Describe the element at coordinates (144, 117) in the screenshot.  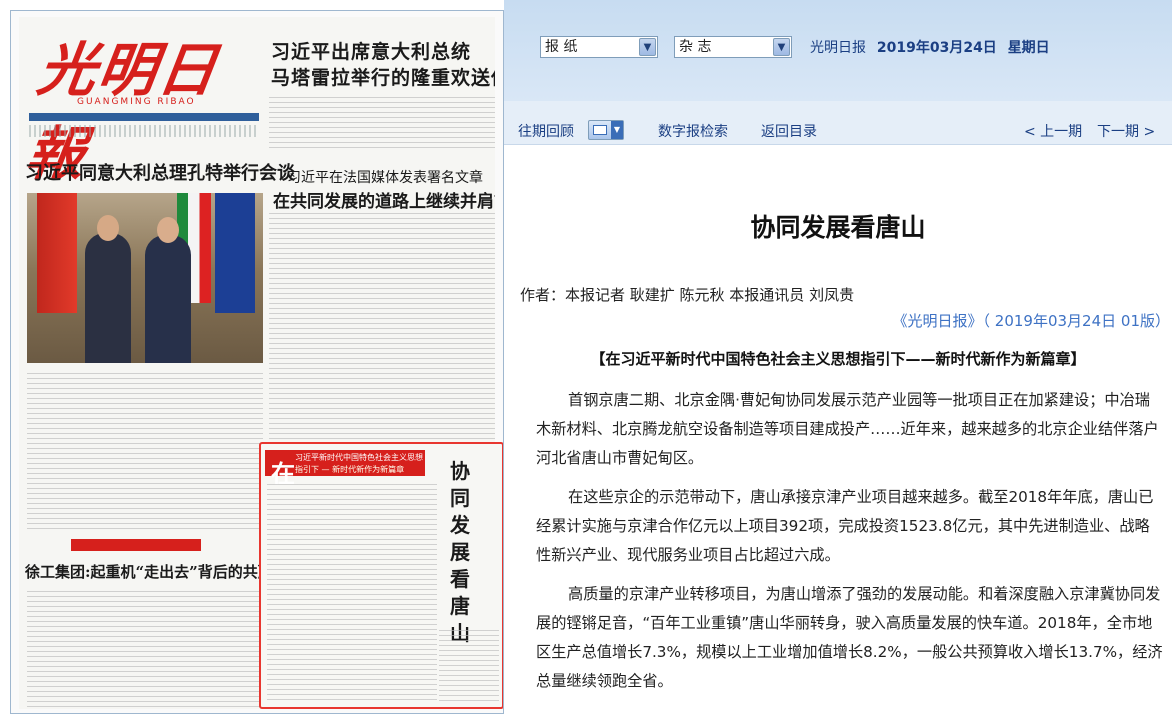
I see `masthead-date-bar` at that location.